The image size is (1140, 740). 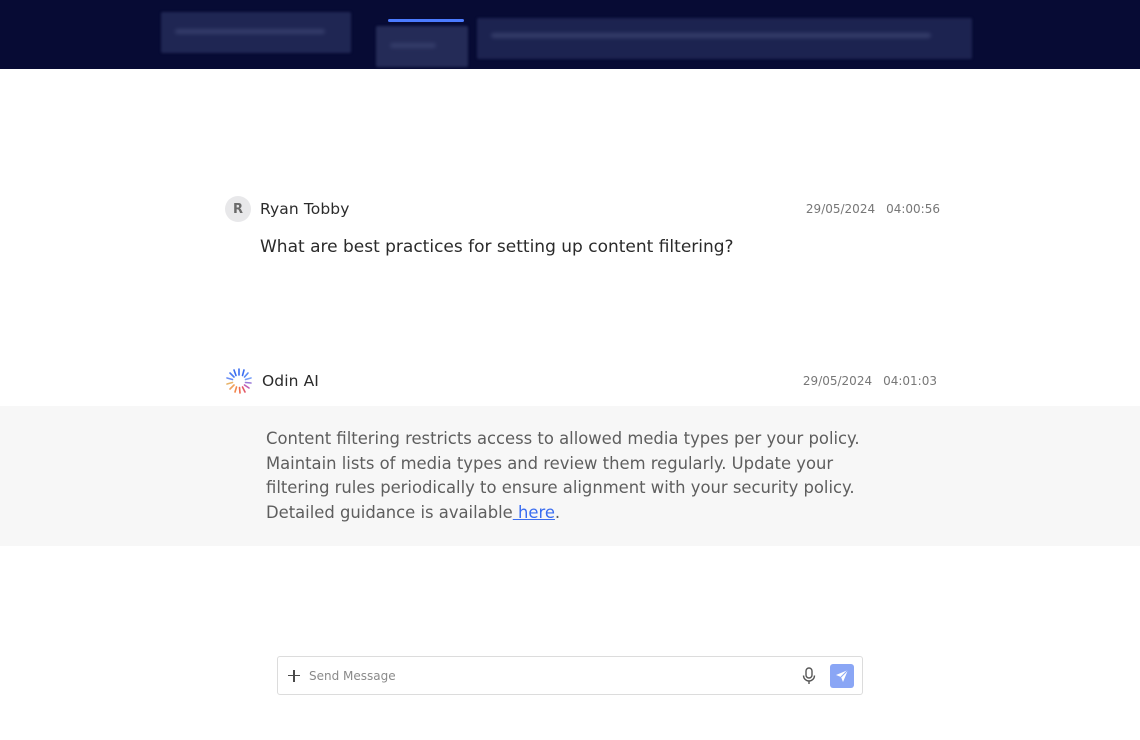 I want to click on guidance-link: here, so click(x=534, y=512).